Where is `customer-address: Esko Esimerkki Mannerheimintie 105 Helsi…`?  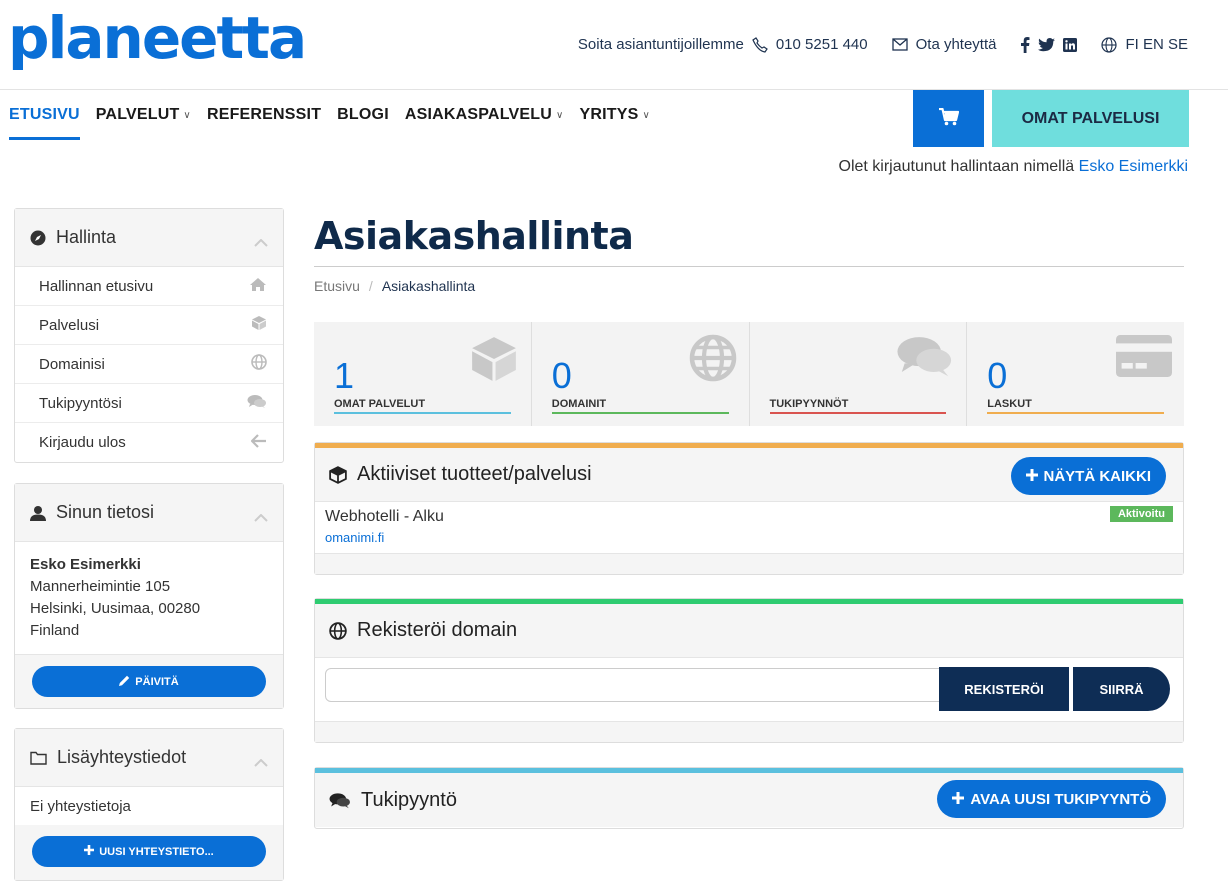 customer-address: Esko Esimerkki Mannerheimintie 105 Helsi… is located at coordinates (149, 598).